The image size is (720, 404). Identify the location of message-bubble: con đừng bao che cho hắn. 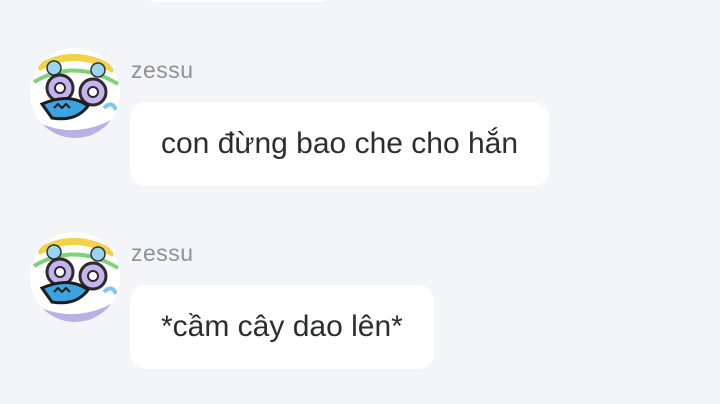
(340, 144).